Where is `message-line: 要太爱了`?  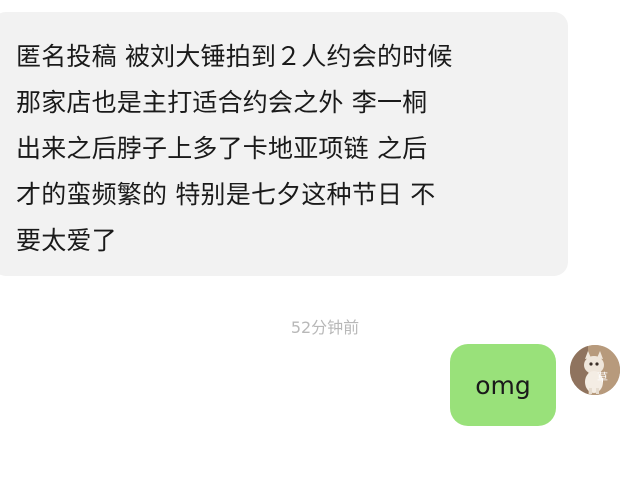
message-line: 要太爱了 is located at coordinates (66, 240).